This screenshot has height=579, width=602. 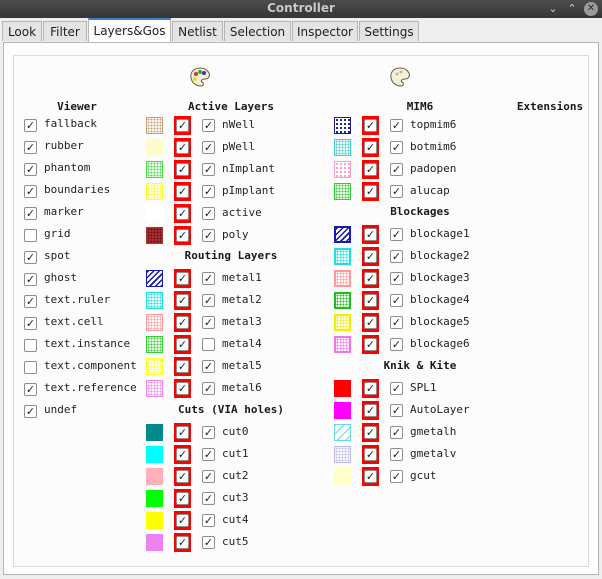 I want to click on minimize-icon: ⌃, so click(x=572, y=9).